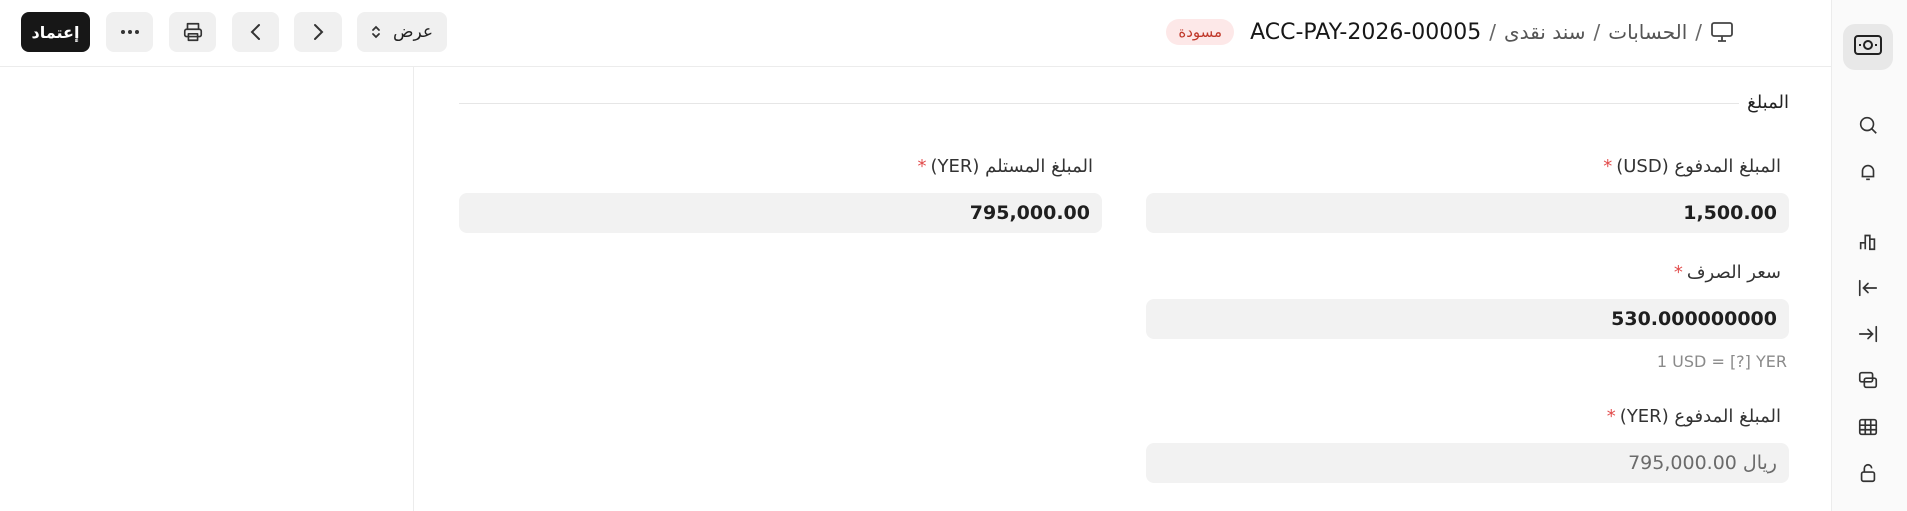 This screenshot has width=1907, height=511. I want to click on exchange-rate-input: 530.000000000, so click(1467, 319).